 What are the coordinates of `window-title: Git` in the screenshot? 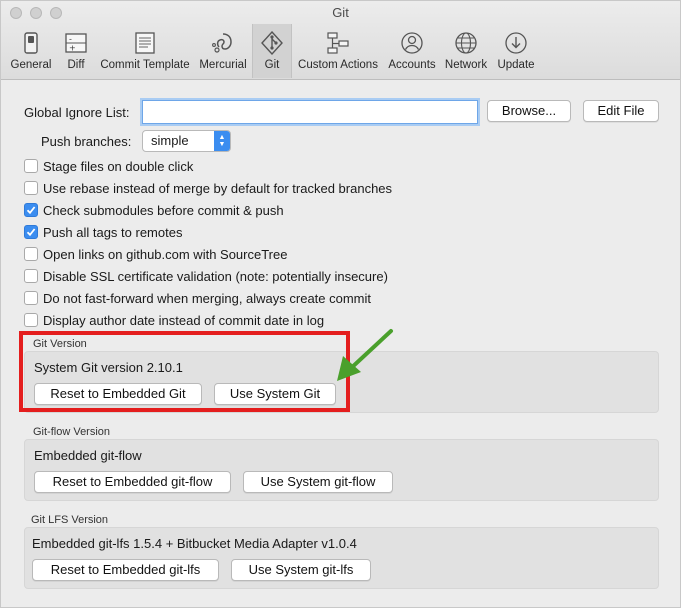 It's located at (340, 12).